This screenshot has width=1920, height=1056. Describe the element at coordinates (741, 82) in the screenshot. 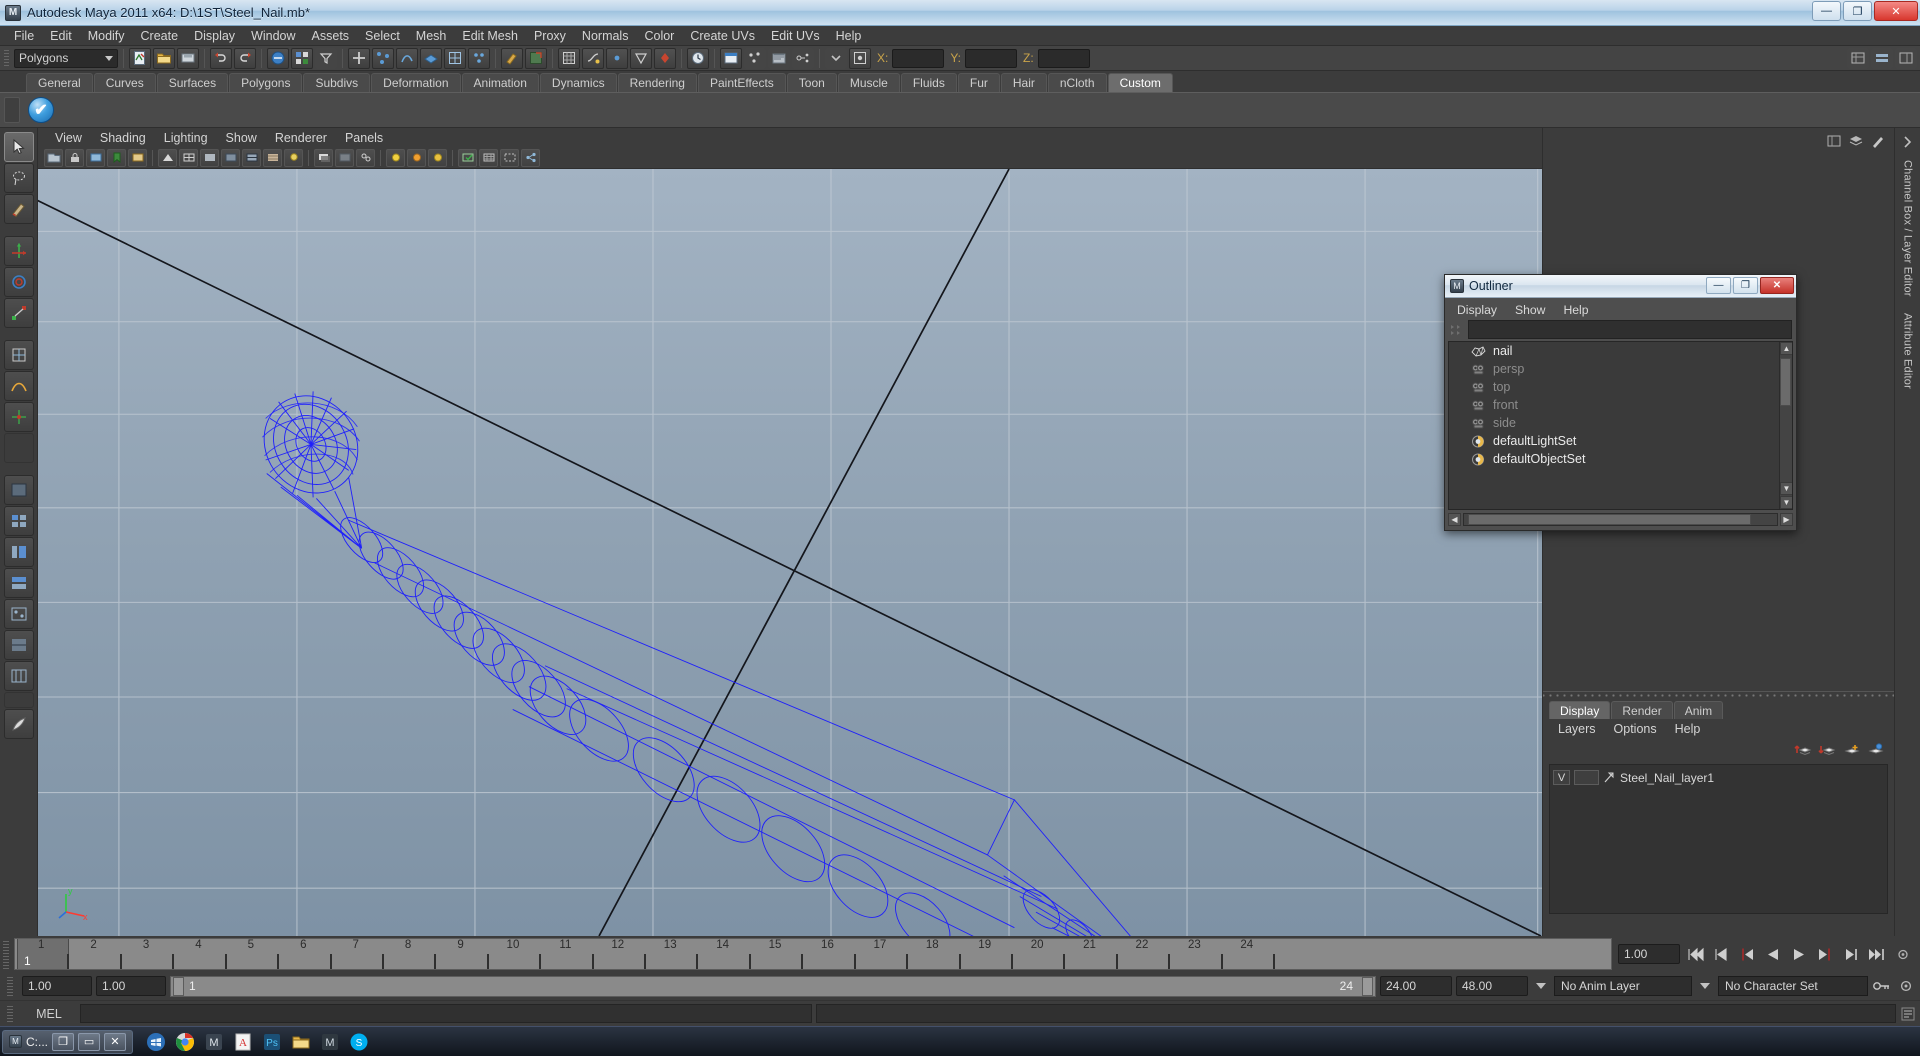

I see `shelf-tab-painteffects: PaintEffects` at that location.